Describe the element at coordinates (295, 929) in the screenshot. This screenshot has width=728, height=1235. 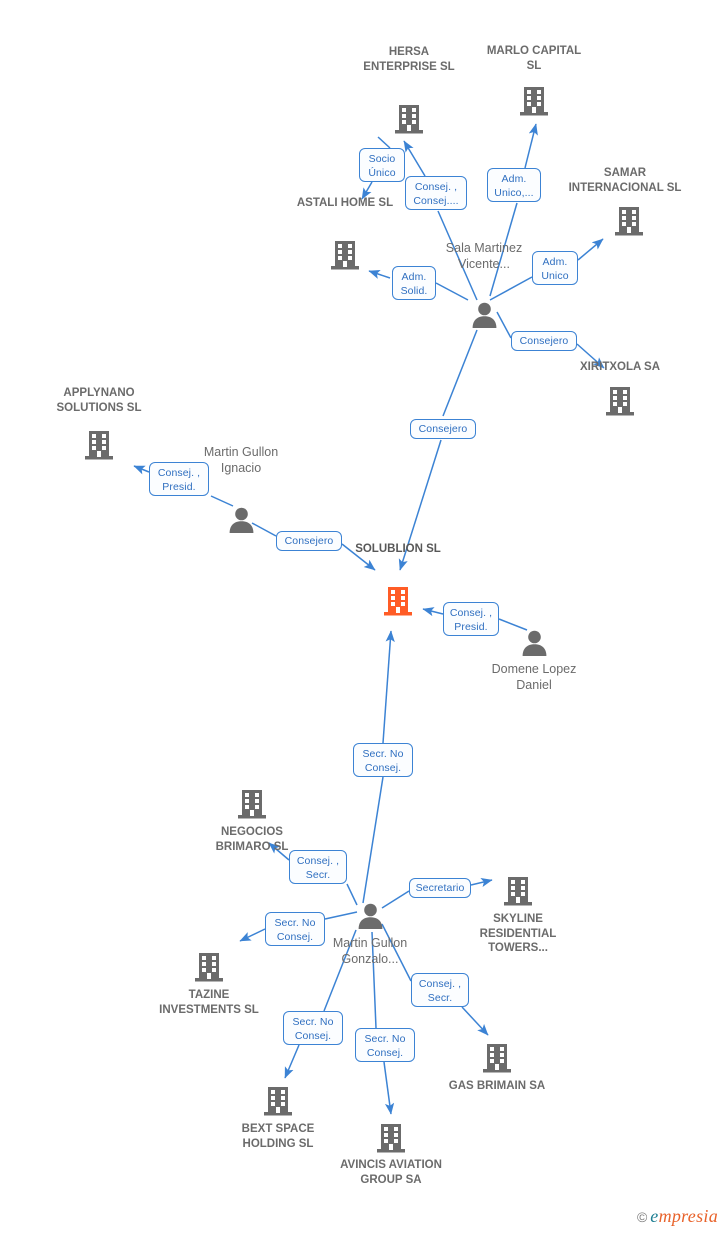
I see `relation-label-secr-no-consej-tazine: Secr. No Consej.` at that location.